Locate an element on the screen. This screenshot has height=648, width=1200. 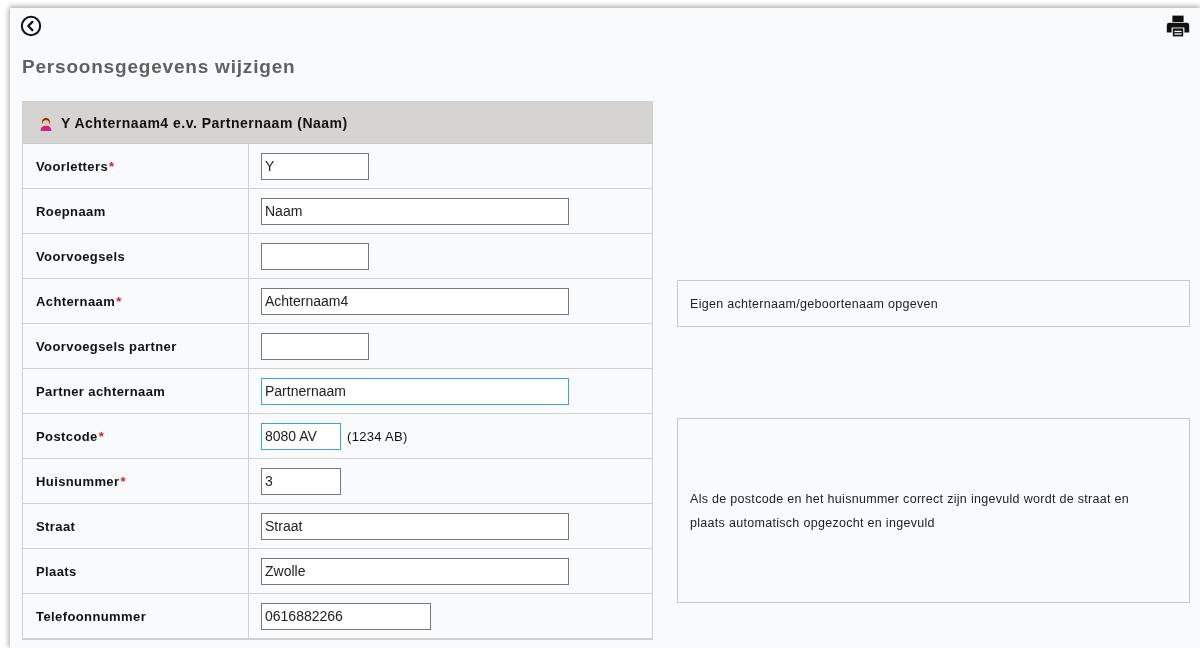
card-title: Y Achternaam4 e.v. Partnernaam (Naam) is located at coordinates (204, 122).